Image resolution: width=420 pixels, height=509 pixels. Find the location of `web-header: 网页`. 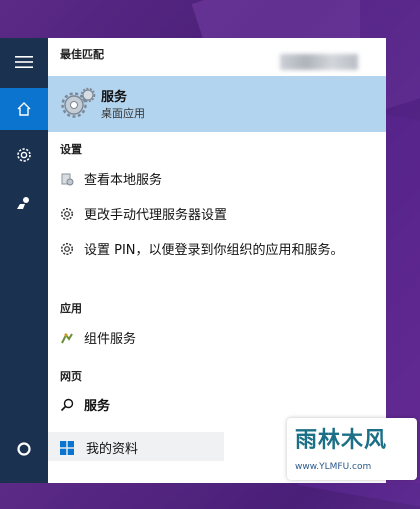

web-header: 网页 is located at coordinates (71, 376).